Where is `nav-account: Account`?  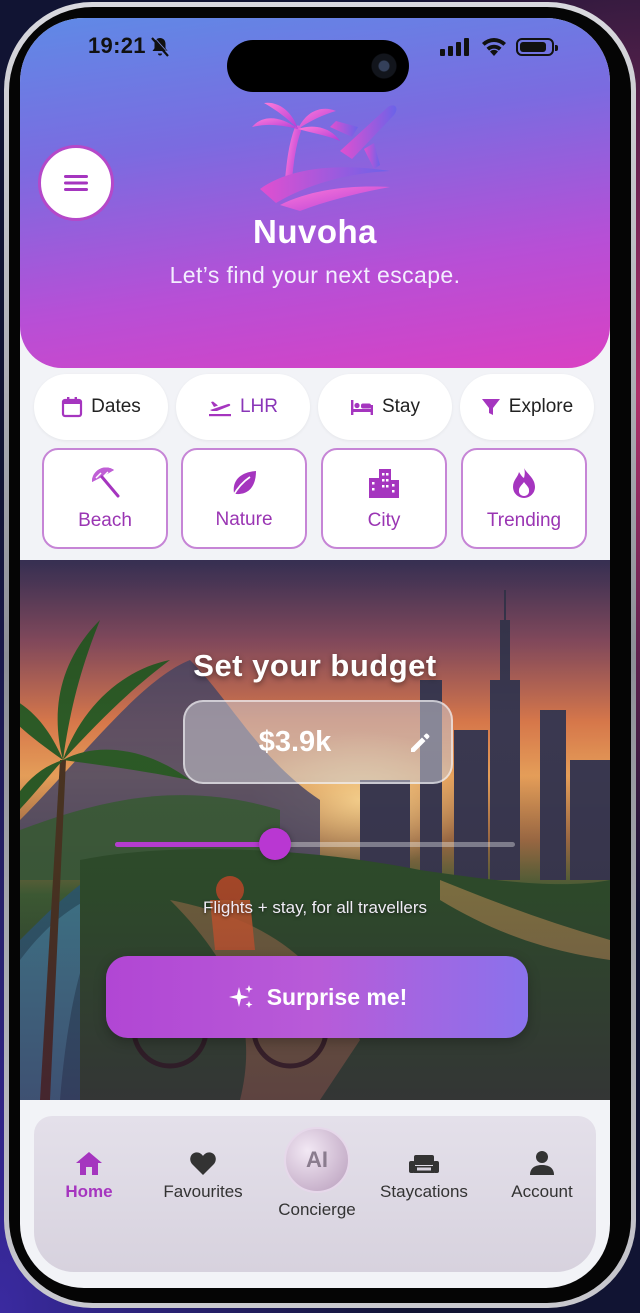
nav-account: Account is located at coordinates (542, 1174).